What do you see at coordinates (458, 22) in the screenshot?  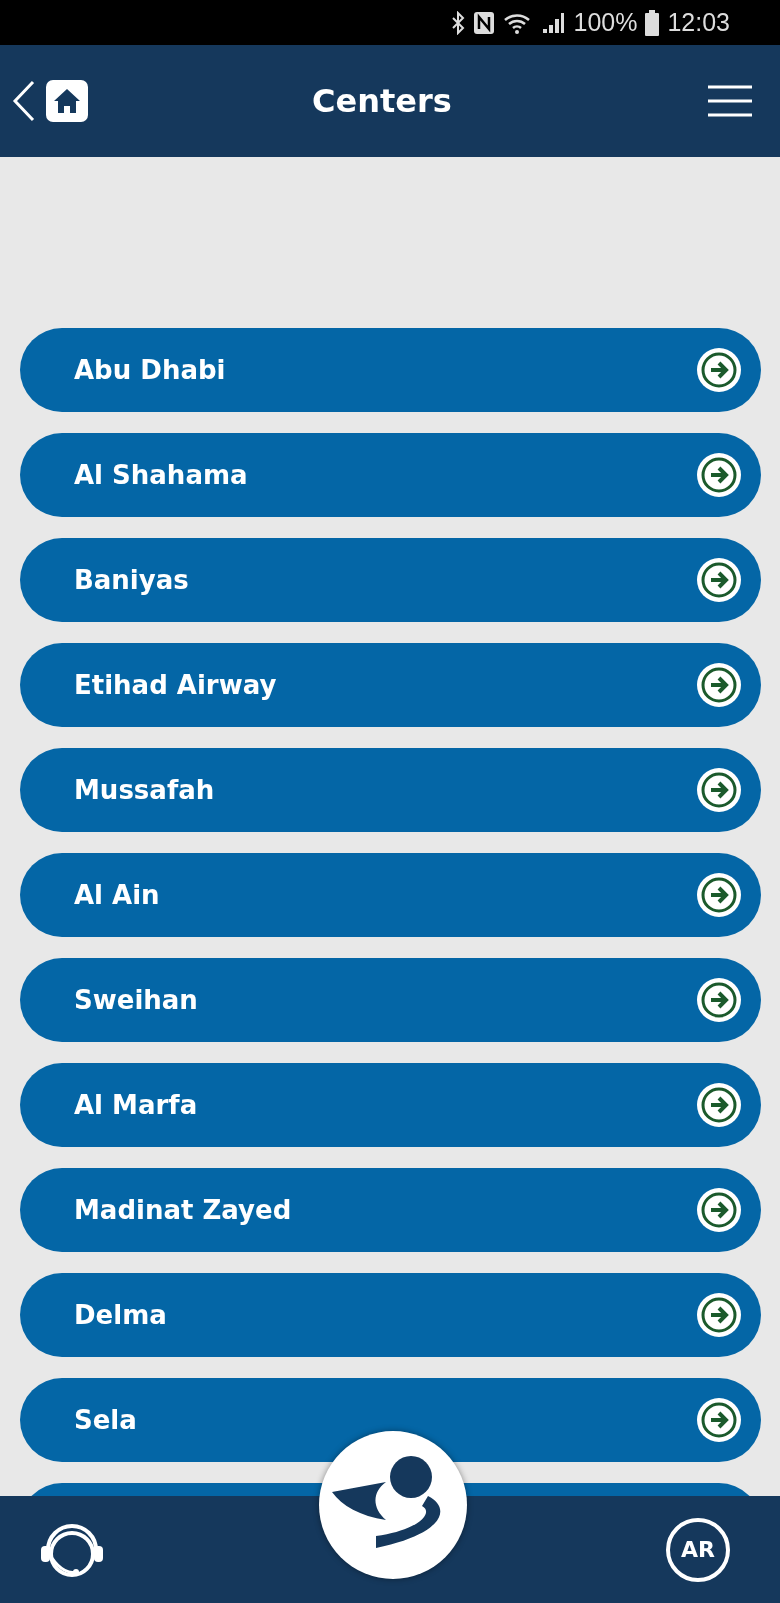 I see `bluetooth-icon` at bounding box center [458, 22].